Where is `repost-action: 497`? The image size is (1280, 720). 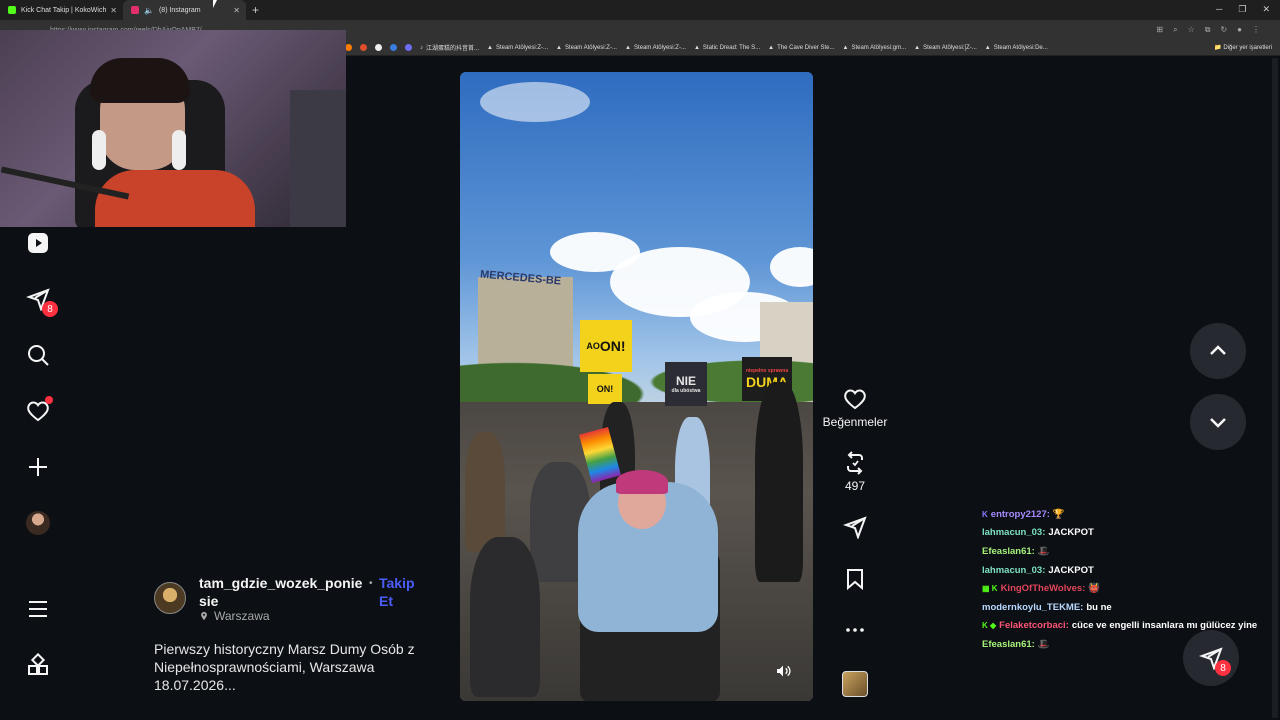 repost-action: 497 is located at coordinates (855, 472).